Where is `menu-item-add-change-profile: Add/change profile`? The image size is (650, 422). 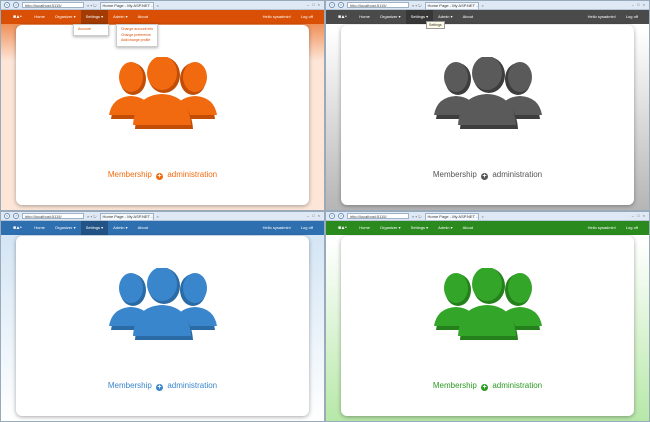 menu-item-add-change-profile: Add/change profile is located at coordinates (137, 41).